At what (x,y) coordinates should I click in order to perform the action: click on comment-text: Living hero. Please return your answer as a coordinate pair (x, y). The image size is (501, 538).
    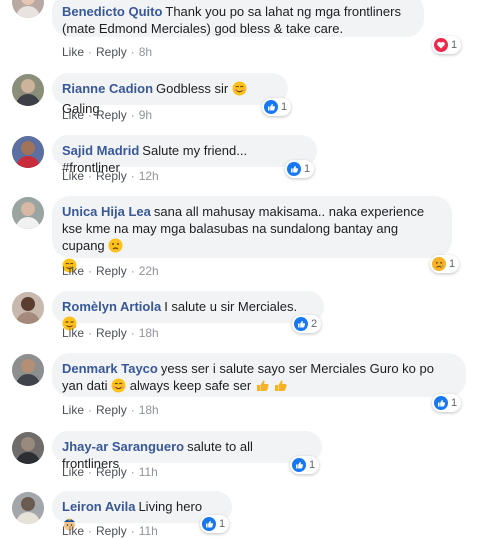
    Looking at the image, I should click on (170, 506).